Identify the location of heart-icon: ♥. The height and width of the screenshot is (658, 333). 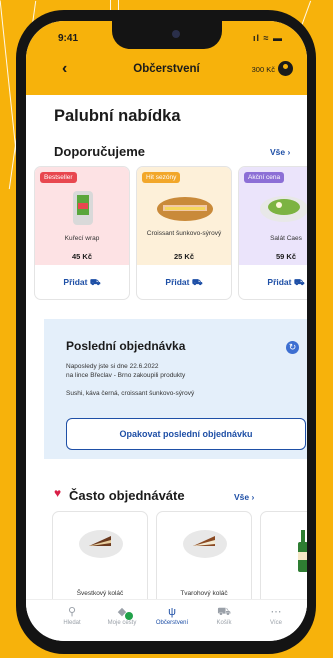
(58, 493).